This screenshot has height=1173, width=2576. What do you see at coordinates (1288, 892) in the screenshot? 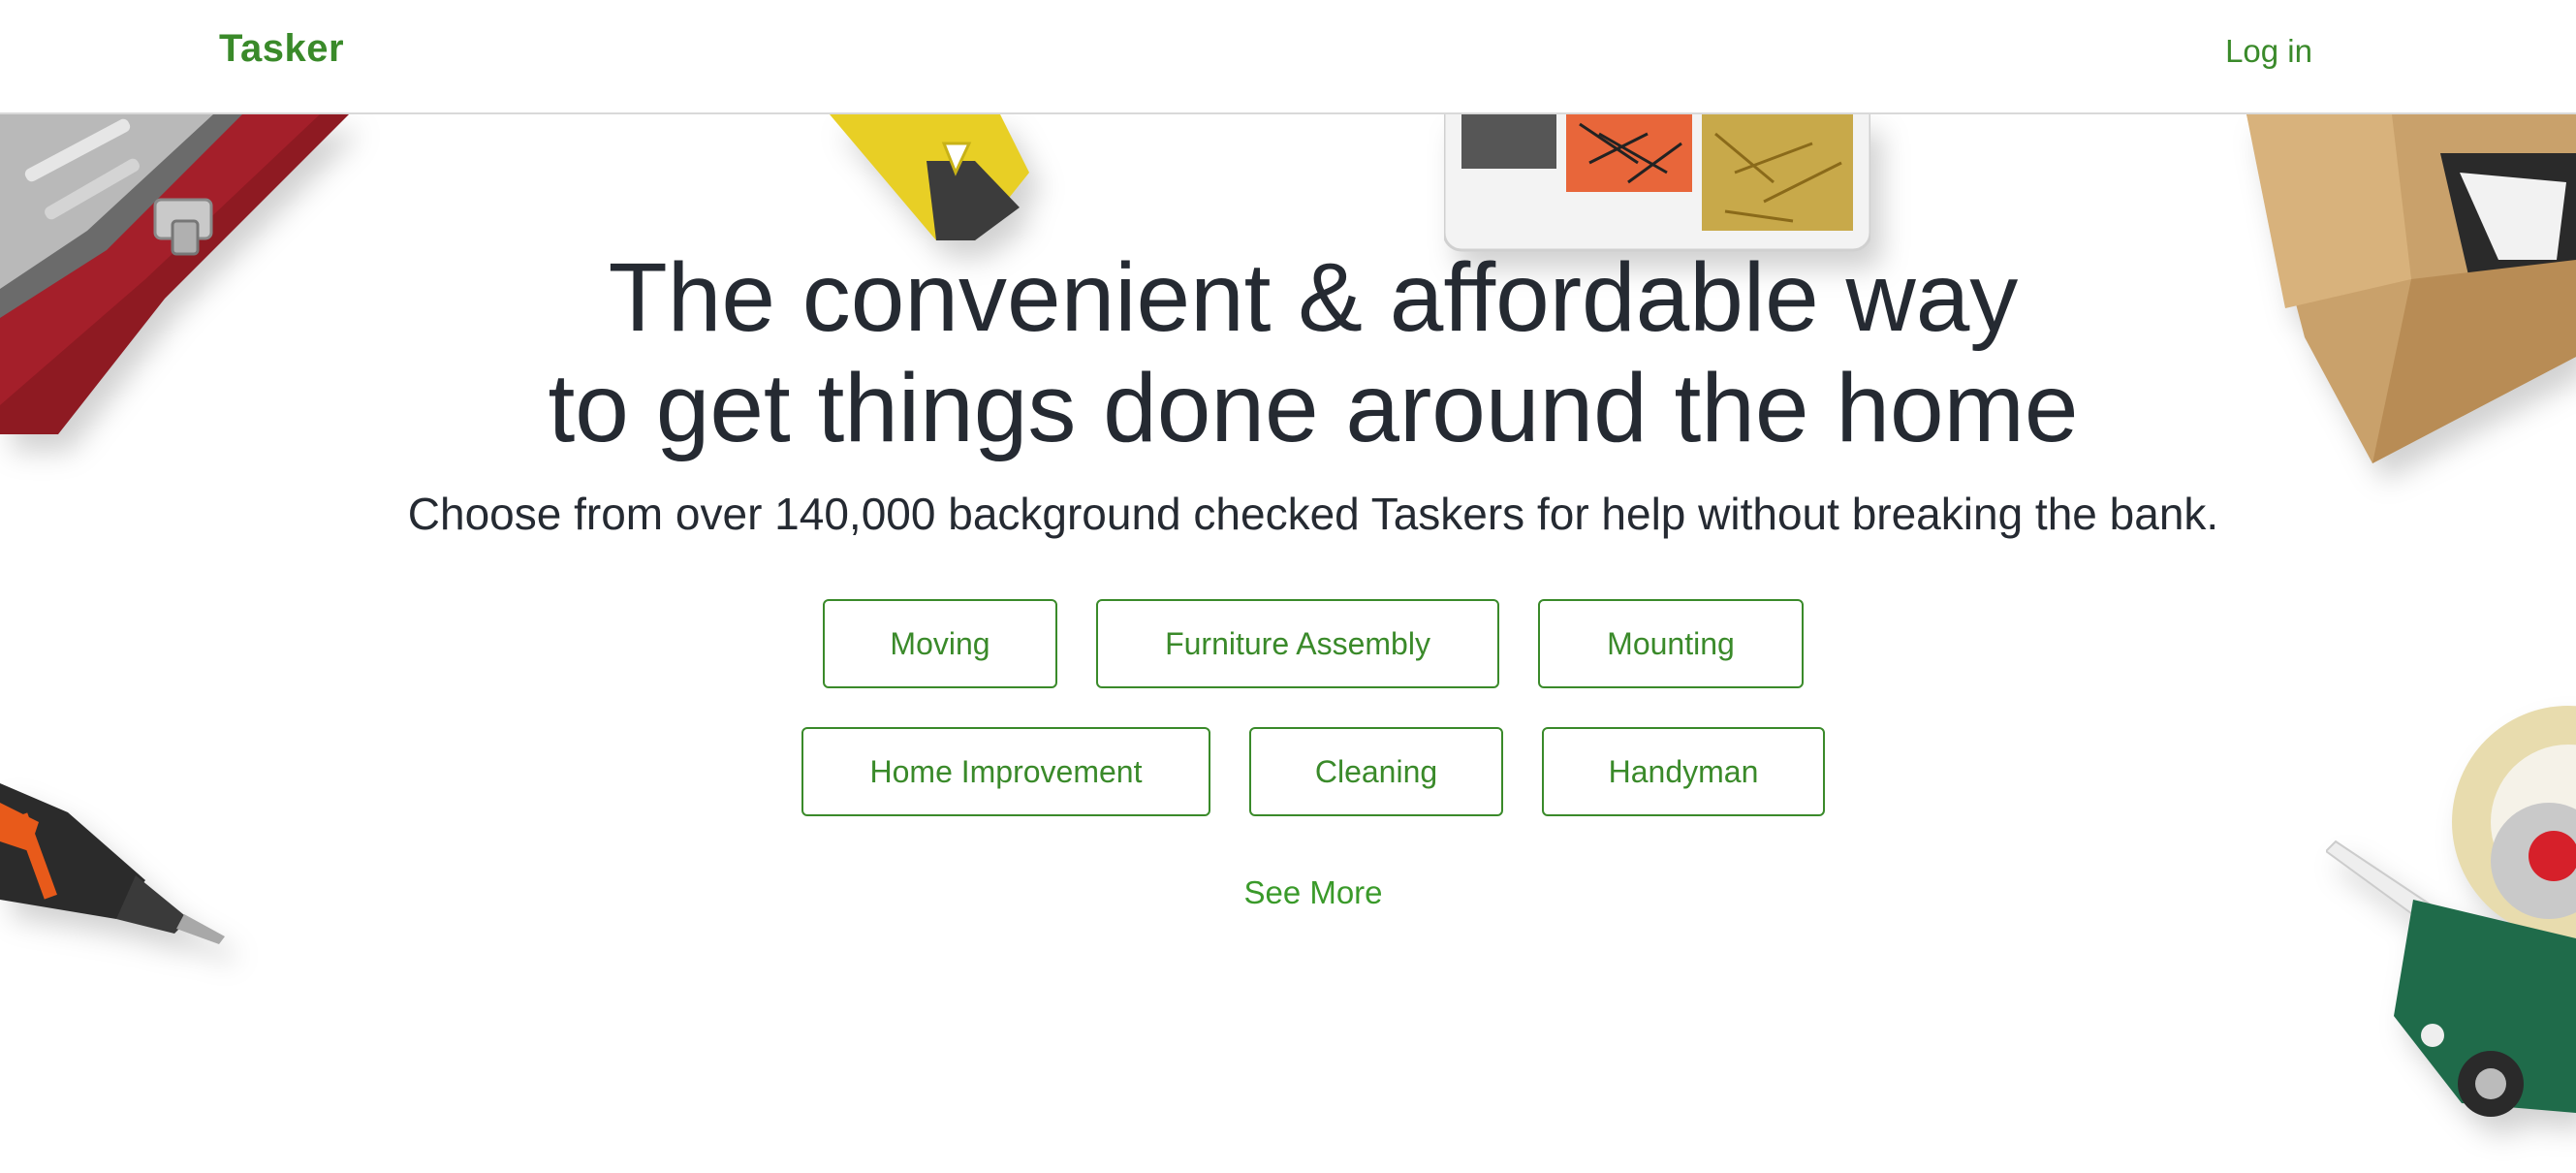
I see `see-more-link: See More` at bounding box center [1288, 892].